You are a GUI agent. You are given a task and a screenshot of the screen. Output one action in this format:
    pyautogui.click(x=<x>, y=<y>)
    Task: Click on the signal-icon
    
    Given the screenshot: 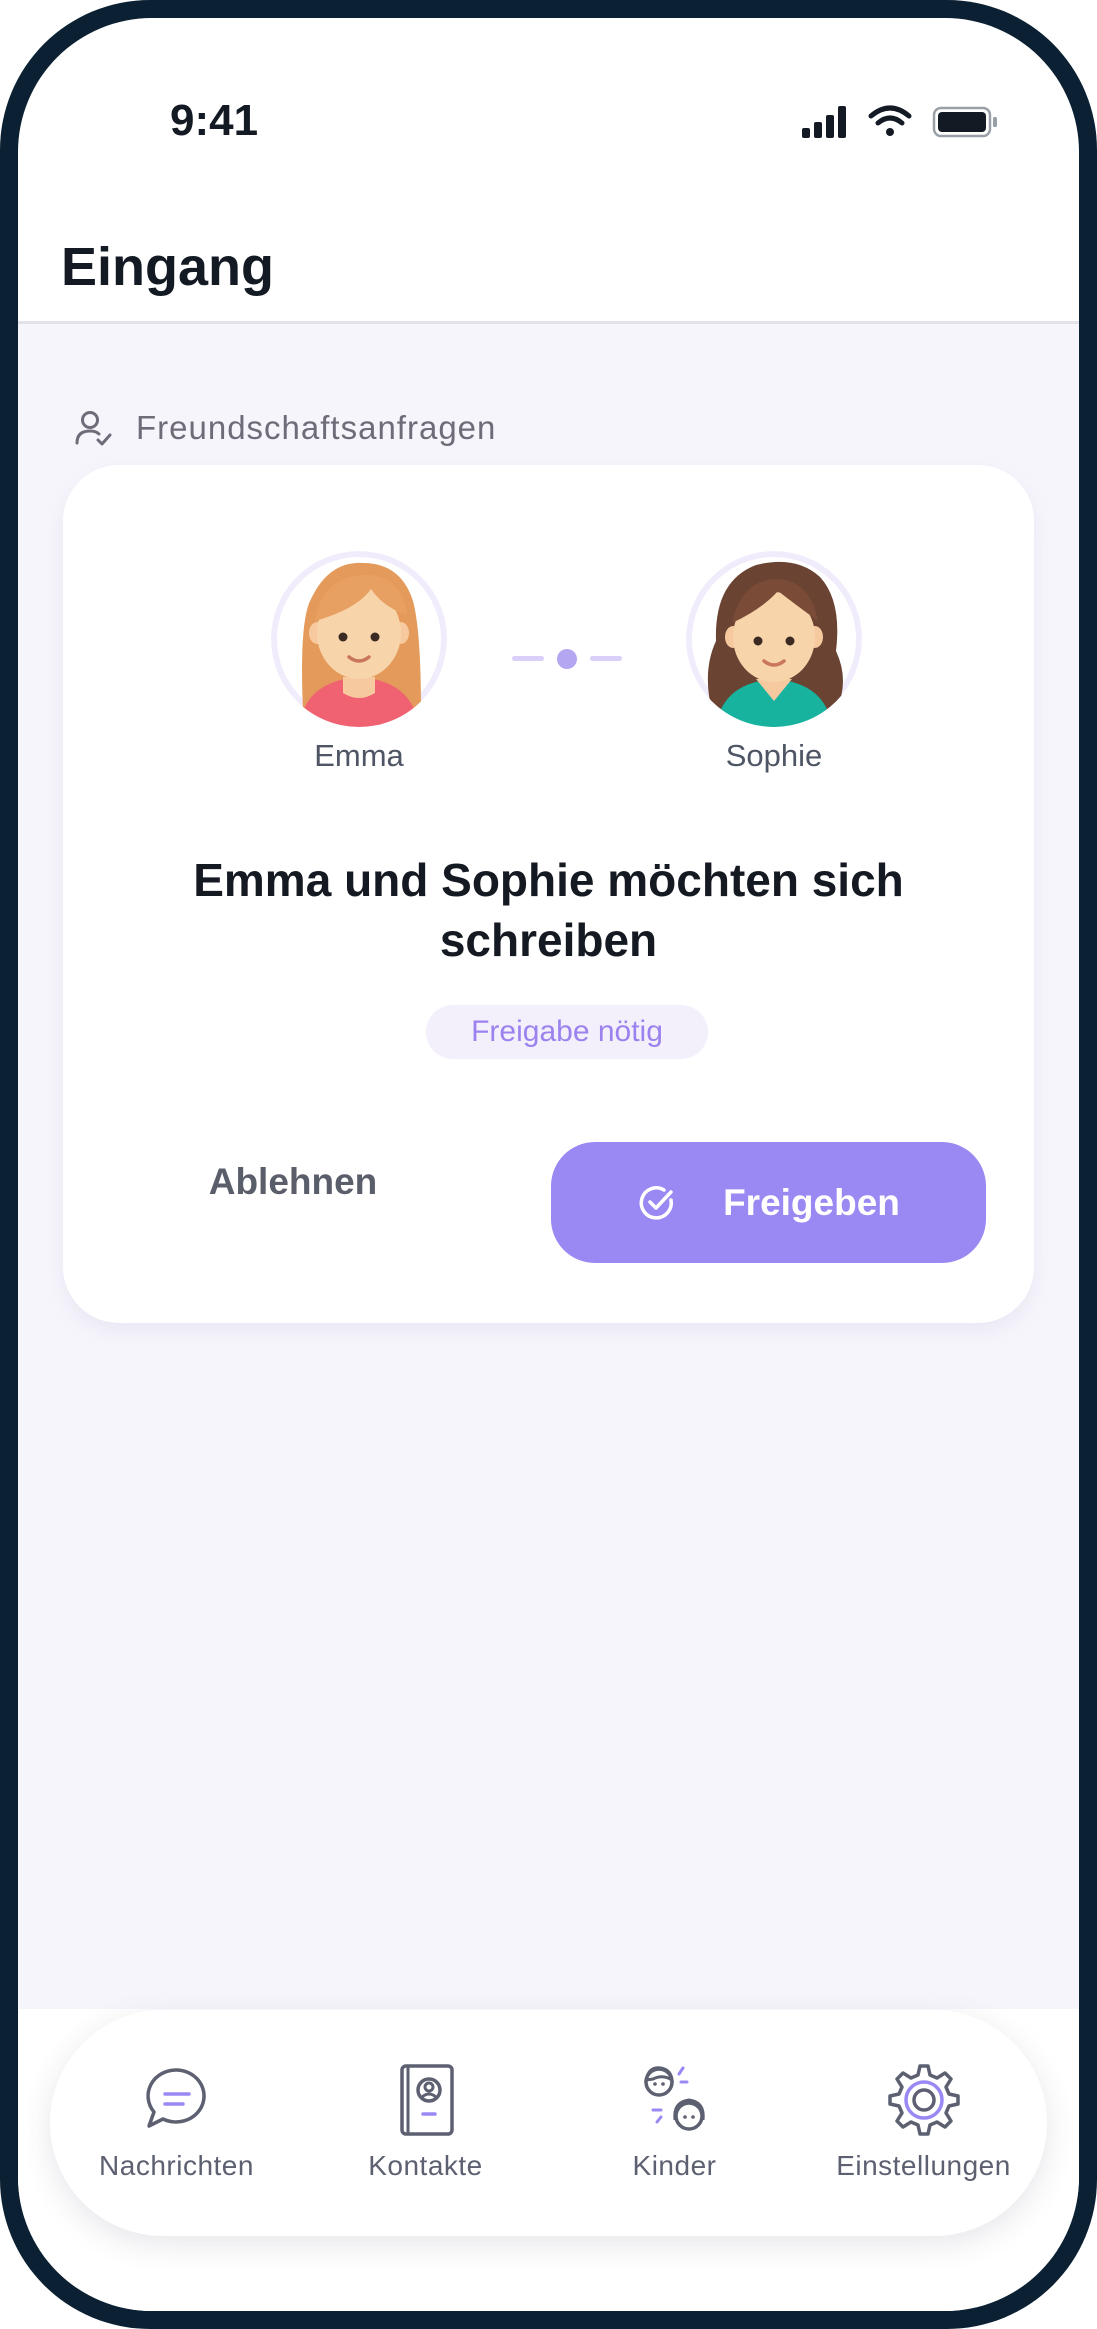 What is the action you would take?
    pyautogui.click(x=824, y=122)
    